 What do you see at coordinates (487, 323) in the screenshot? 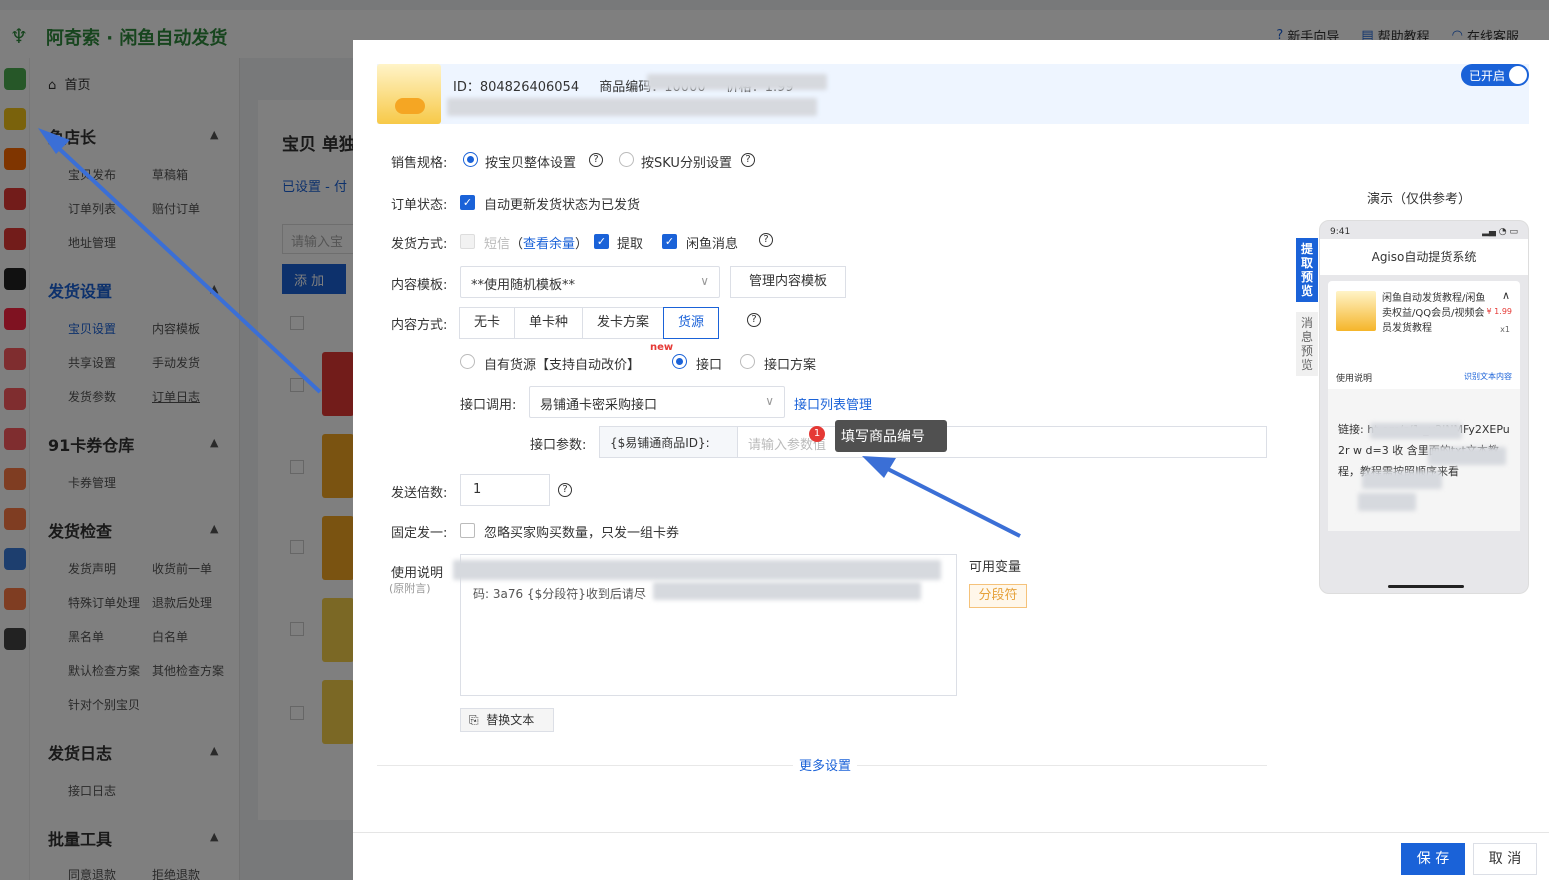
I see `content-method-option: 无卡` at bounding box center [487, 323].